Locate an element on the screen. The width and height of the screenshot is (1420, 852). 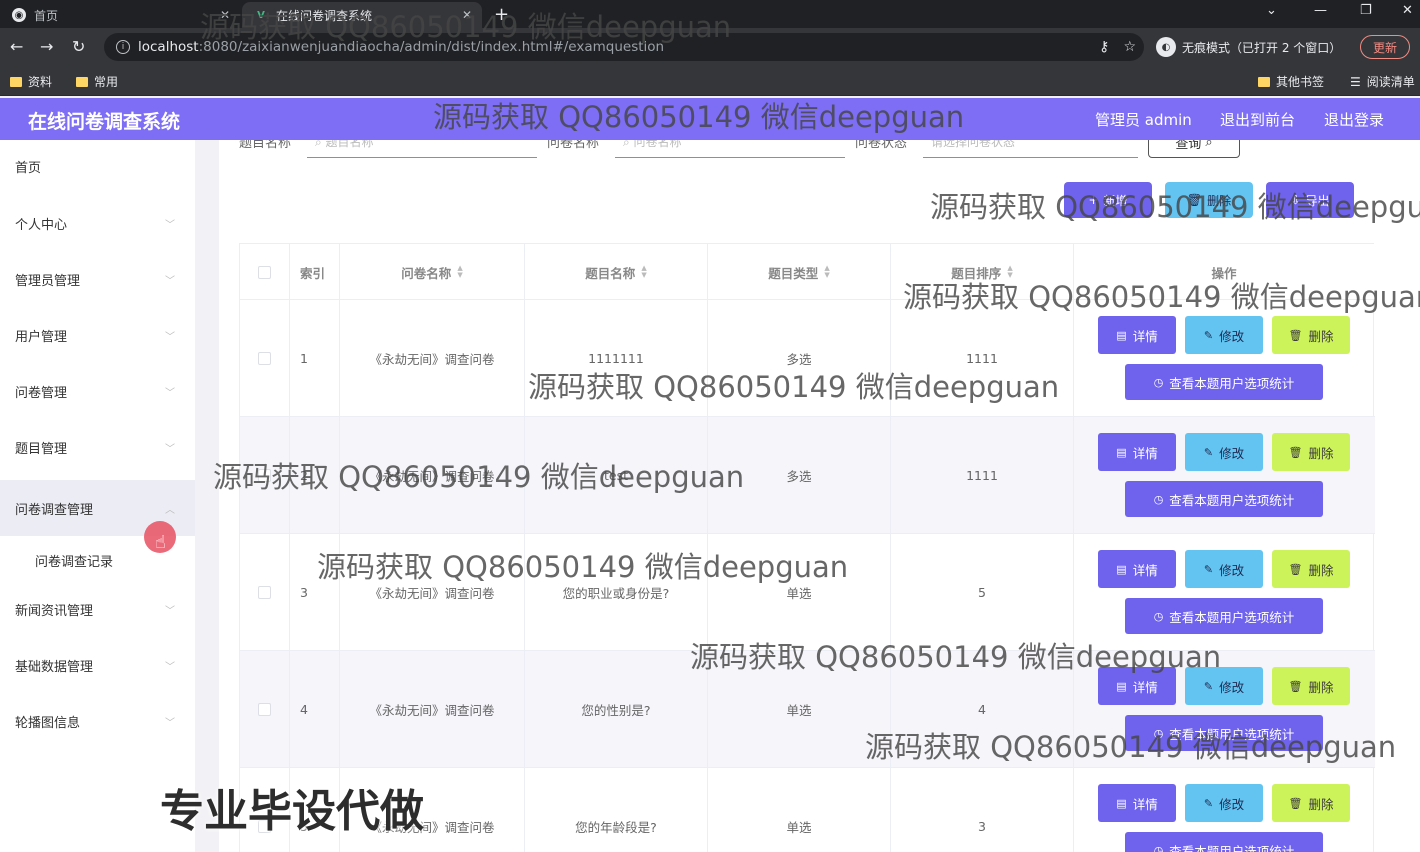
bookmark-other: 其他书签 is located at coordinates (1291, 81).